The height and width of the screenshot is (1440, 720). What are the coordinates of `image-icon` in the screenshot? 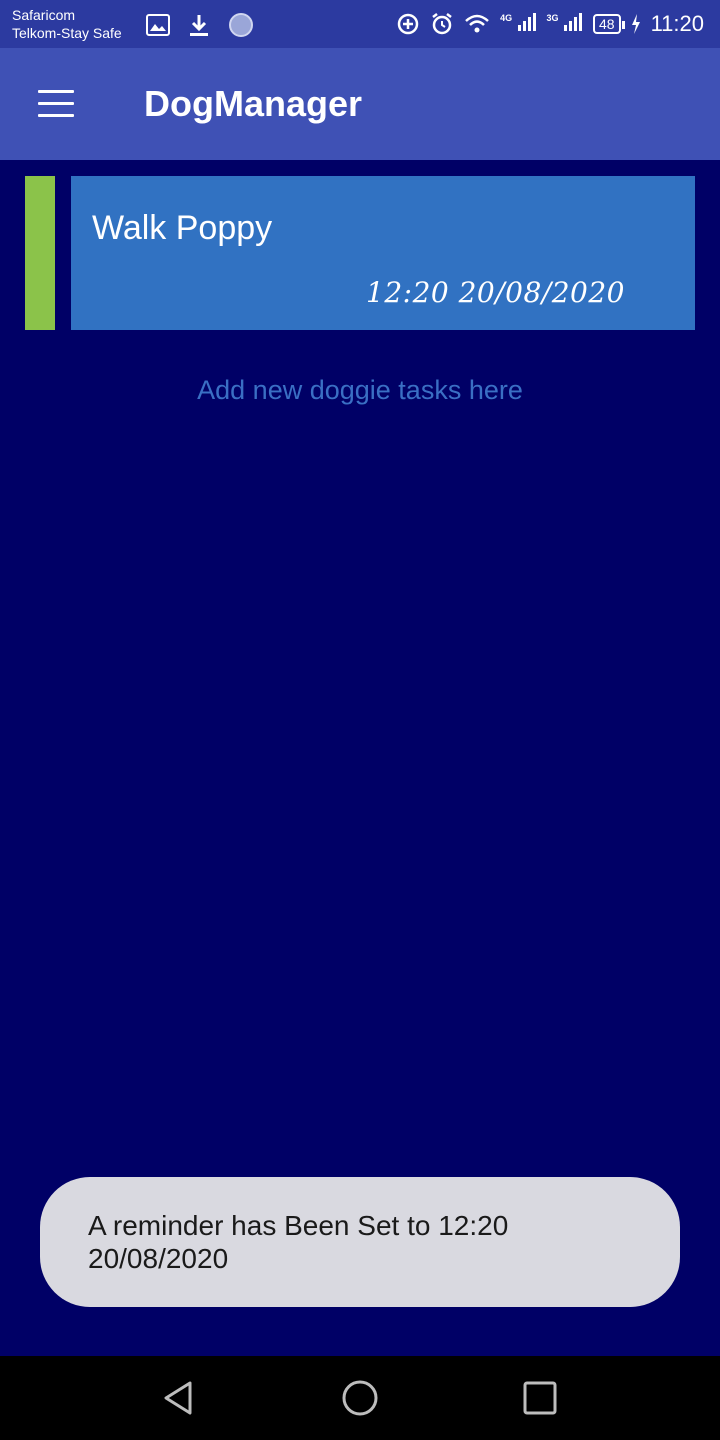 It's located at (158, 25).